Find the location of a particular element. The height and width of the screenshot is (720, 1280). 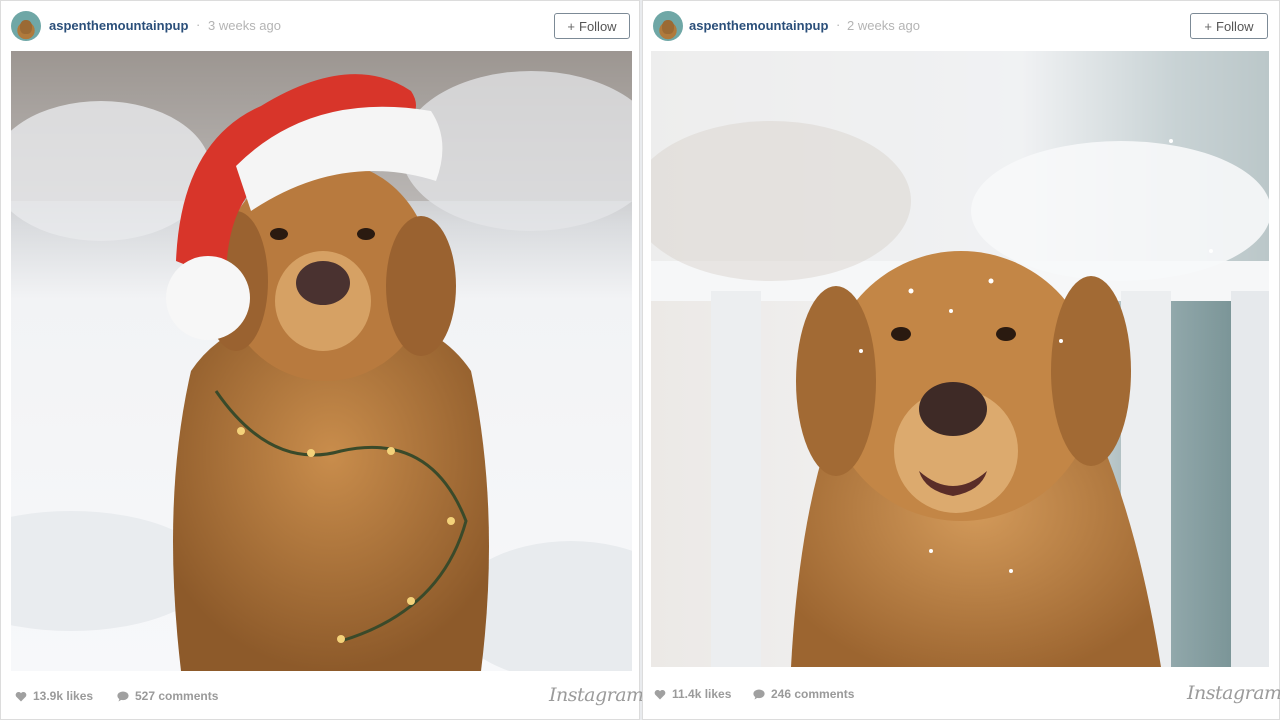

likes-count: 13.9k likes is located at coordinates (54, 696).